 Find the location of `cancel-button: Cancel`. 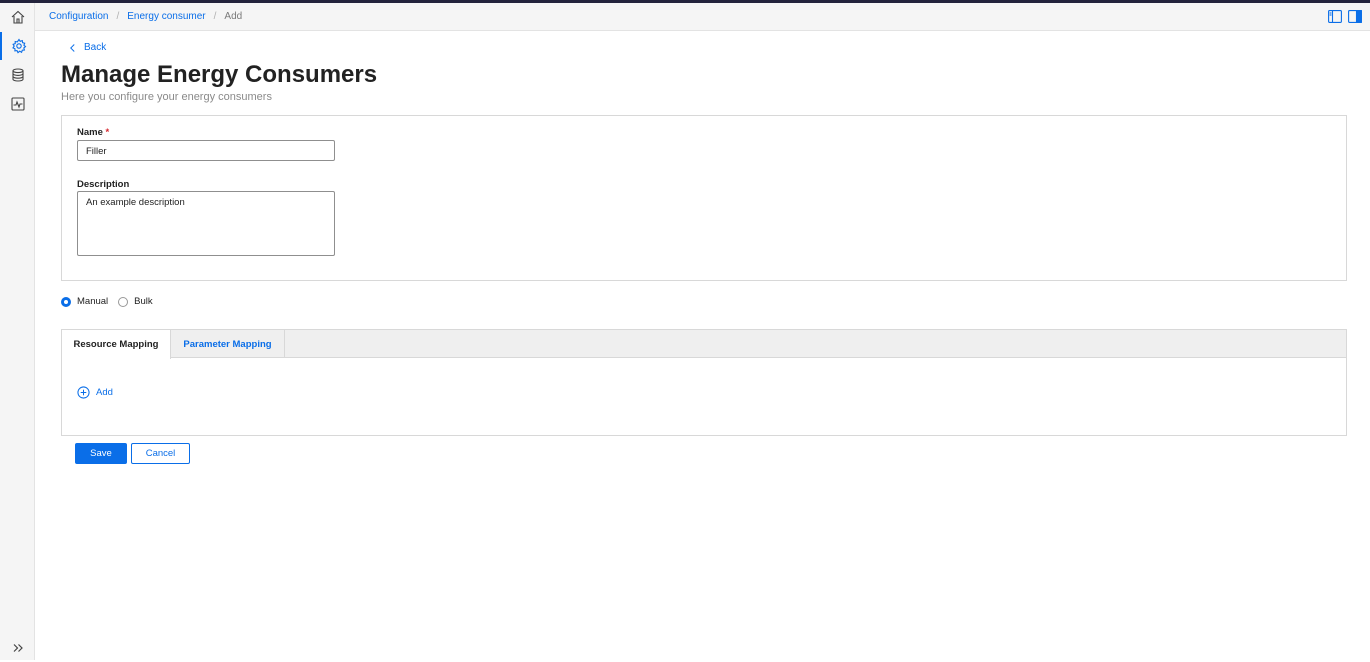

cancel-button: Cancel is located at coordinates (160, 453).